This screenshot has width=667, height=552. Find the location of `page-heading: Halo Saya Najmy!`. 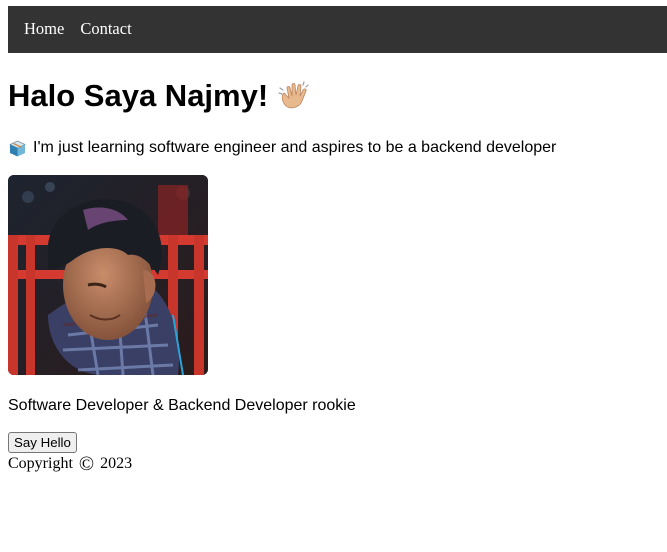

page-heading: Halo Saya Najmy! is located at coordinates (159, 96).